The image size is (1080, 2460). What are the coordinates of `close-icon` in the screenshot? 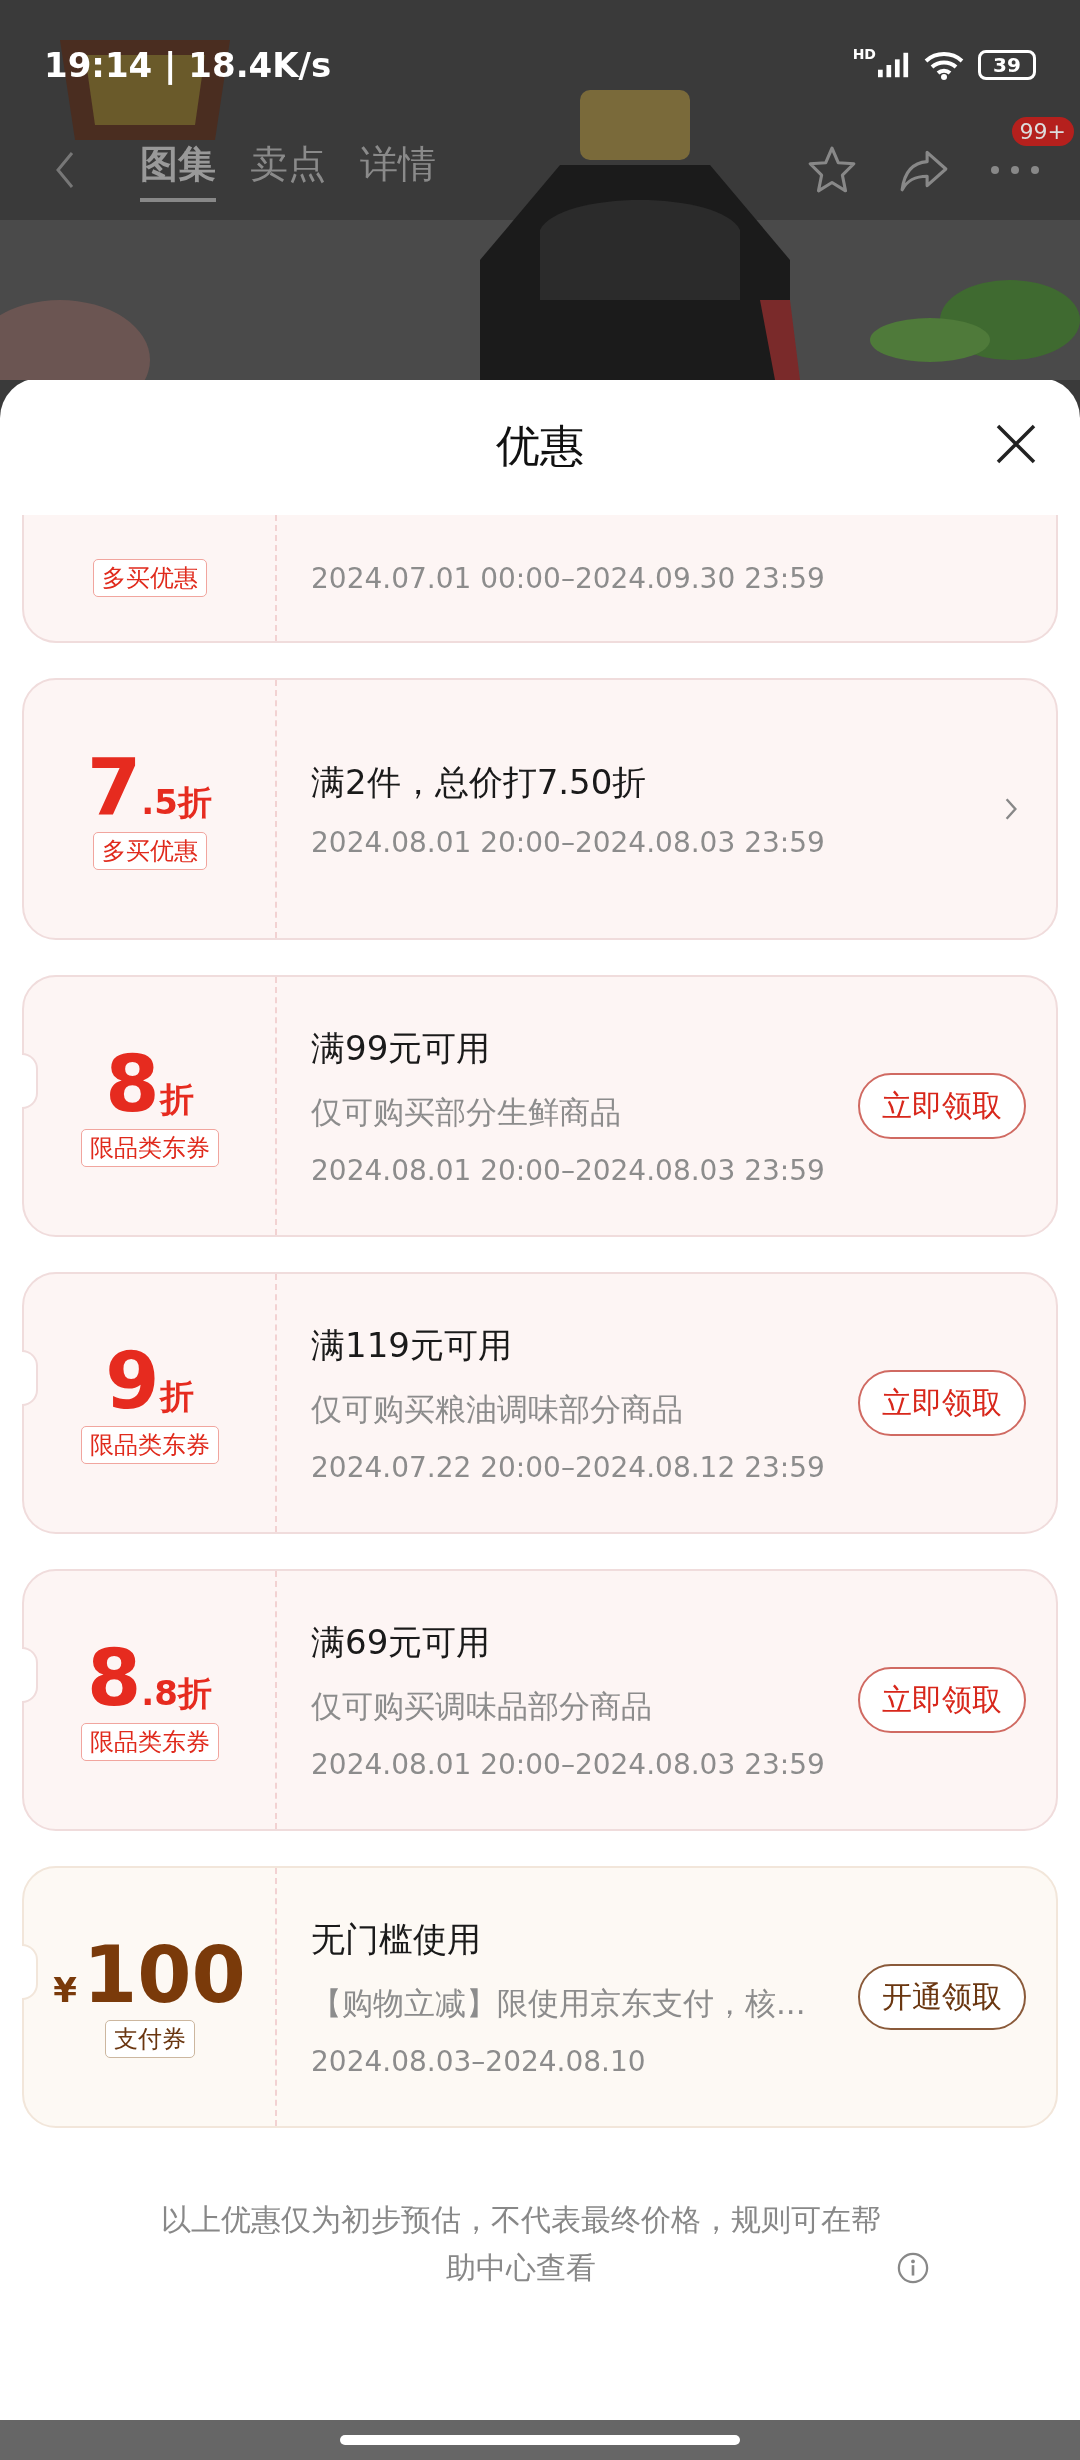 It's located at (1016, 444).